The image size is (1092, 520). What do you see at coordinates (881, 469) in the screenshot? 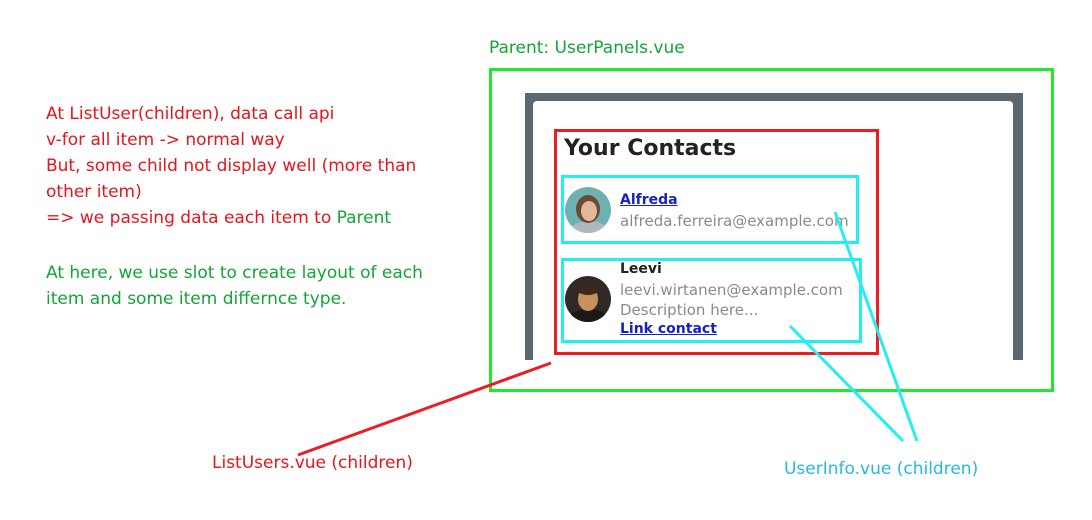
I see `user-info-label: UserInfo.vue (children)` at bounding box center [881, 469].